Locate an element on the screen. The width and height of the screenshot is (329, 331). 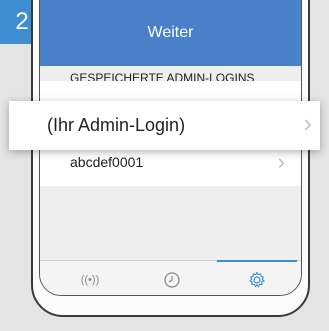
tab-wifi: ((•)) is located at coordinates (90, 278).